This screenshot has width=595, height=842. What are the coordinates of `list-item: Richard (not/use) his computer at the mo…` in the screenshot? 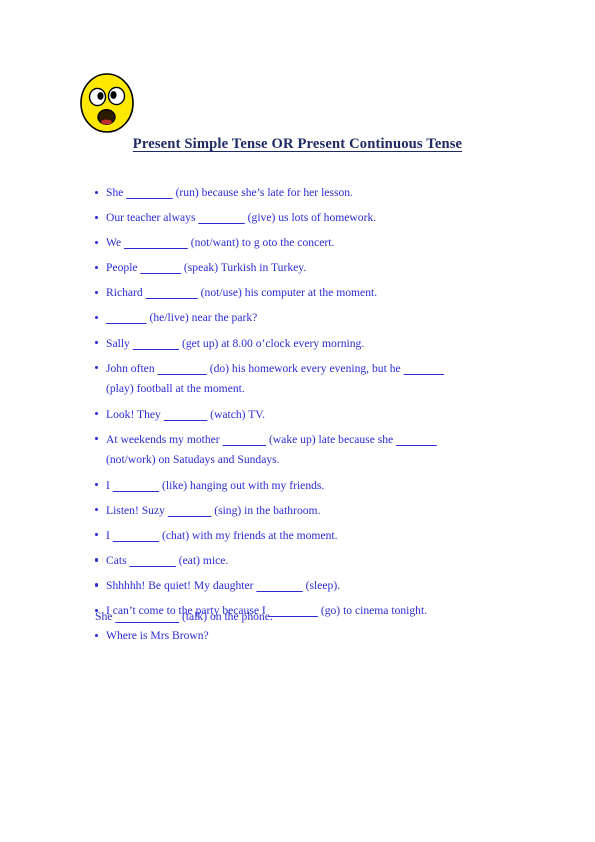 It's located at (310, 292).